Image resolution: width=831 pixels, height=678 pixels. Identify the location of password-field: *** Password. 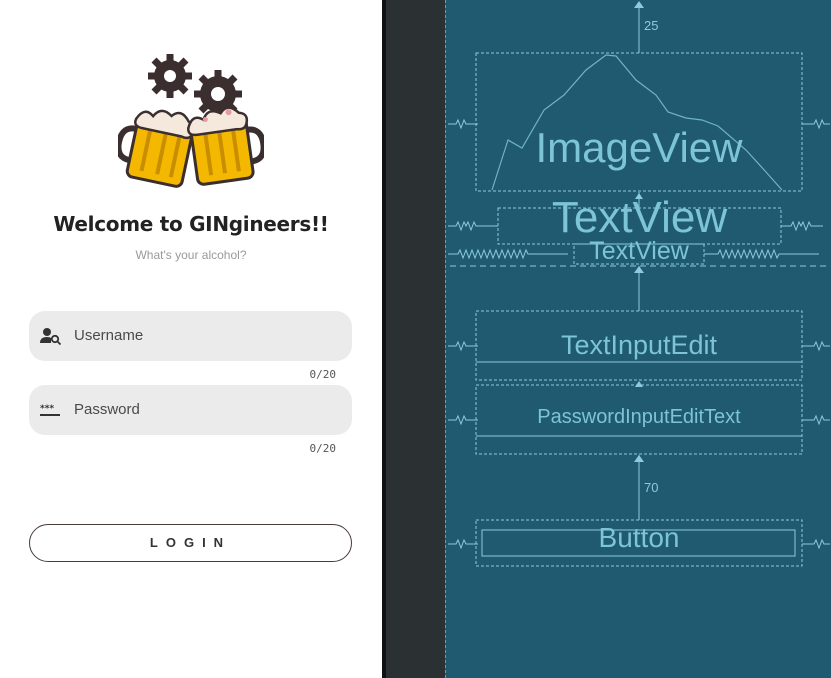
(190, 410).